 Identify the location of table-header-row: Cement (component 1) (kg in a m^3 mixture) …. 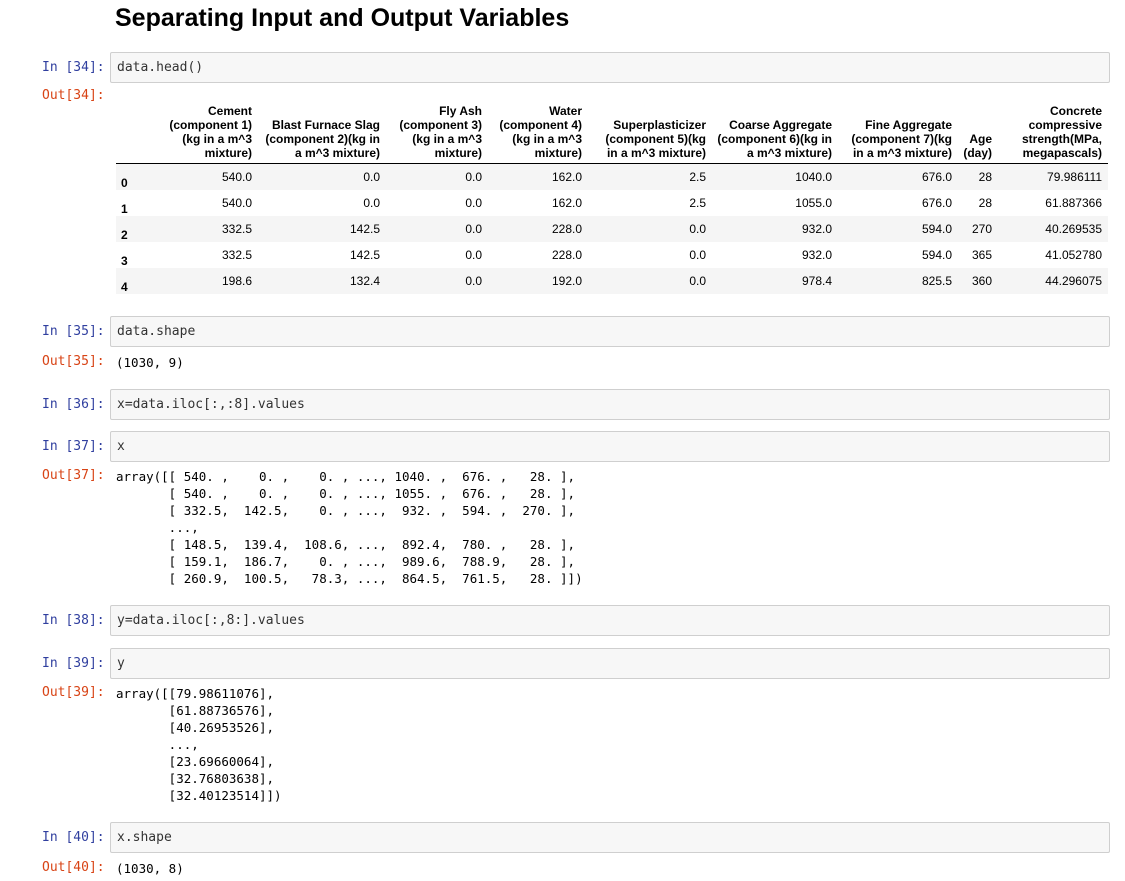
(612, 134).